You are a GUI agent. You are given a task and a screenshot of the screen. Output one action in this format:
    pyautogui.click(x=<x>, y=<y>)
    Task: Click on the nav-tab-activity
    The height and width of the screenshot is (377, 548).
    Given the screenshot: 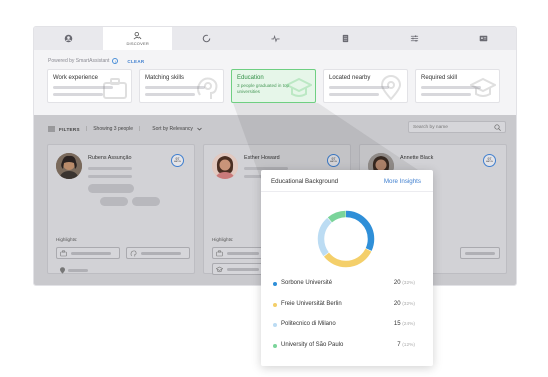 What is the action you would take?
    pyautogui.click(x=275, y=38)
    